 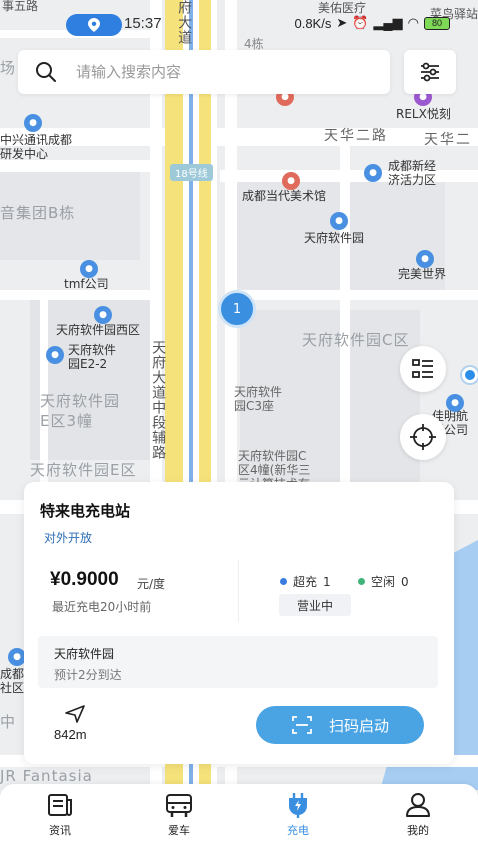 I want to click on navigation-icon, so click(x=75, y=714).